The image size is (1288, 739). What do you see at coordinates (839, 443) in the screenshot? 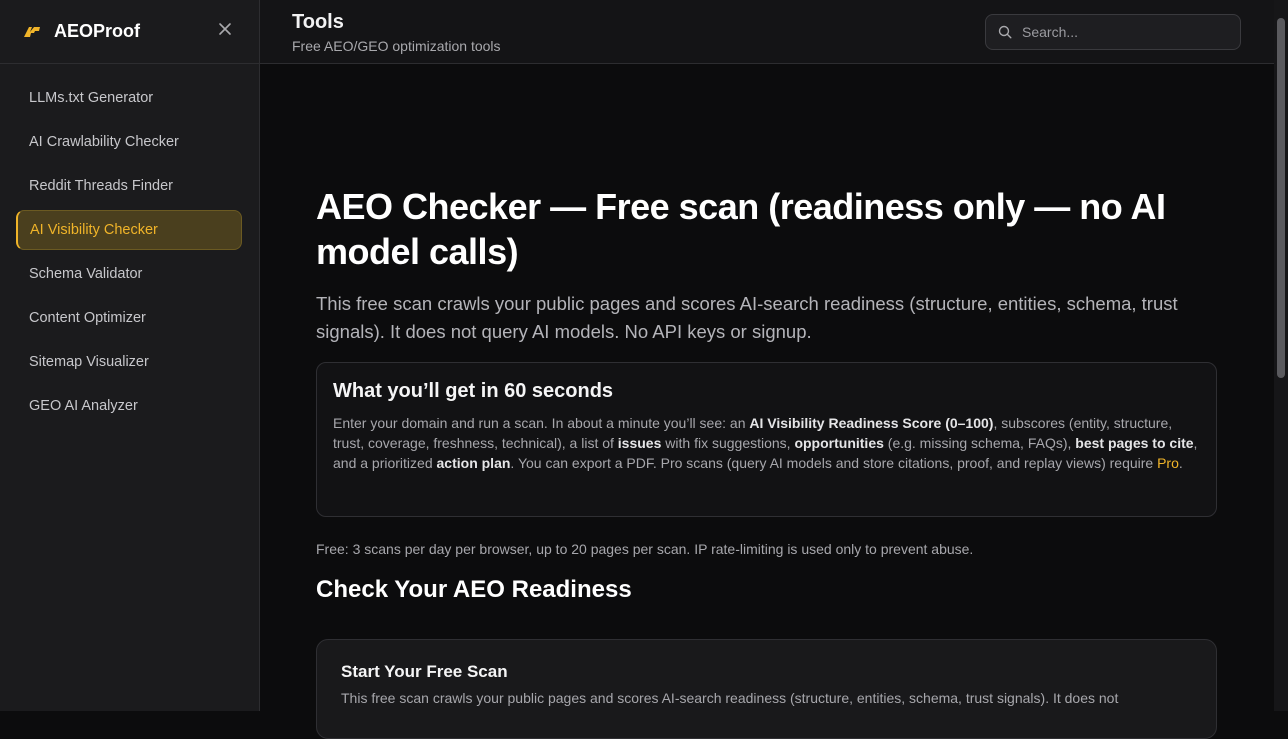
I see `bold-opportunities: opportunities` at bounding box center [839, 443].